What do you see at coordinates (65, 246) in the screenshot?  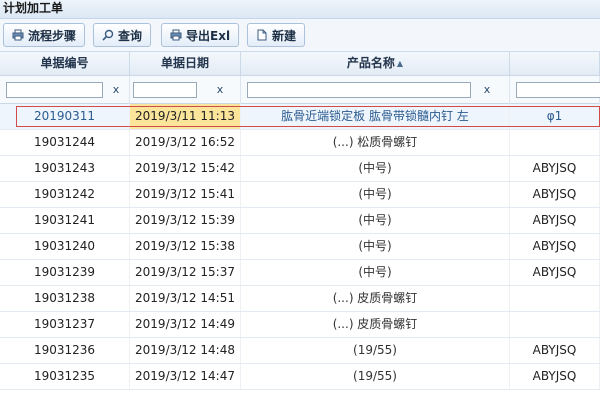 I see `cell-doc-number: 19031240` at bounding box center [65, 246].